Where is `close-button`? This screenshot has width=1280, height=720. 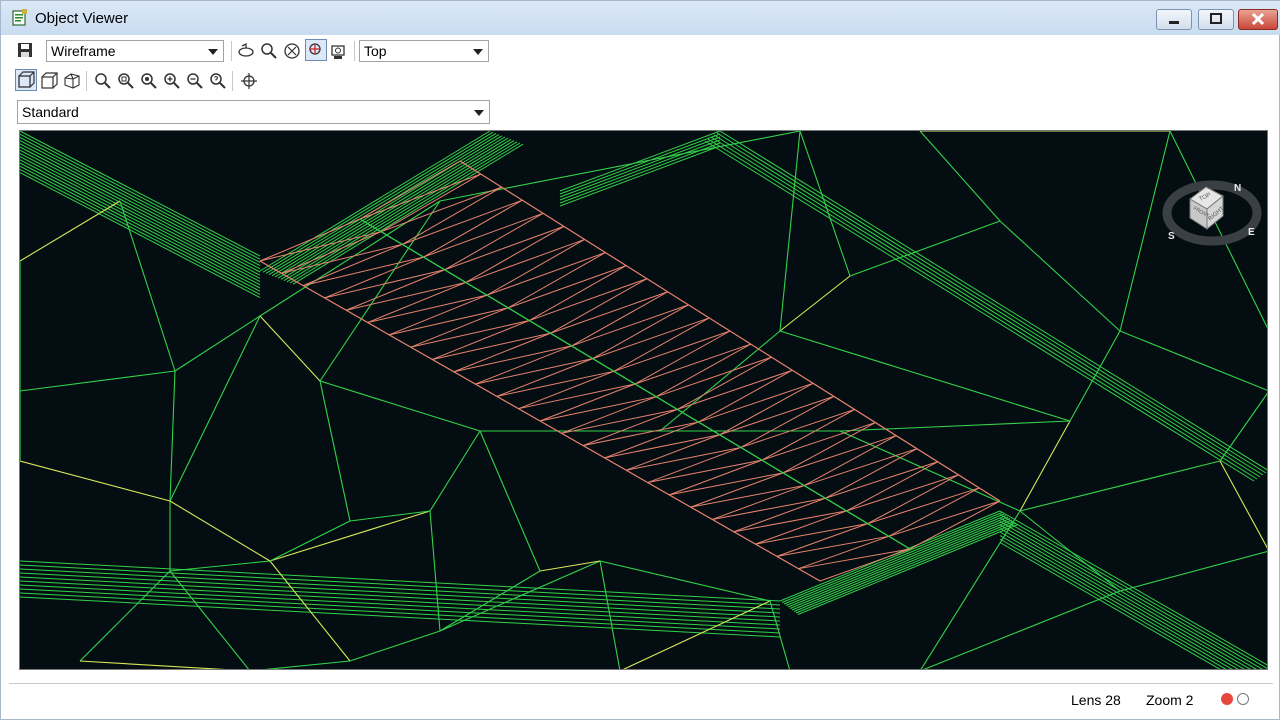 close-button is located at coordinates (1258, 19).